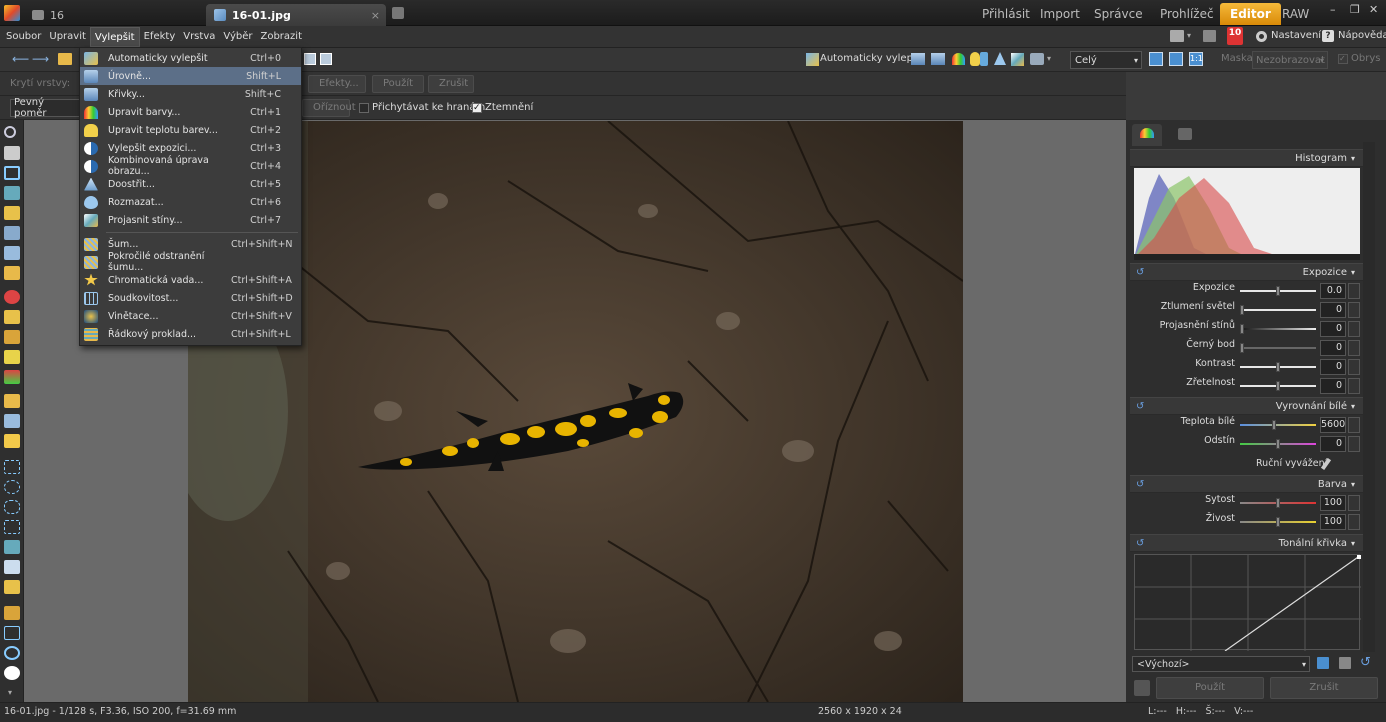 The image size is (1386, 722). Describe the element at coordinates (12, 487) in the screenshot. I see `ellipse-select-icon` at that location.